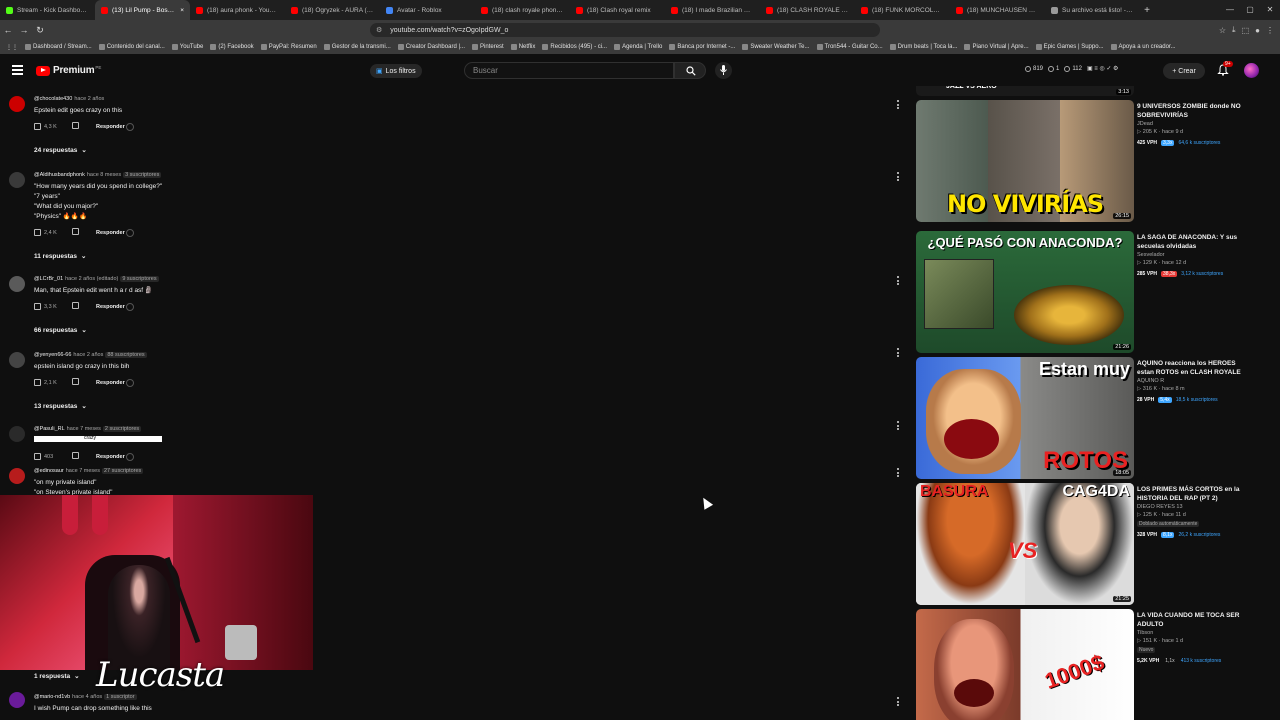  I want to click on show-replies-button: 66 respuestas ⌄, so click(60, 330).